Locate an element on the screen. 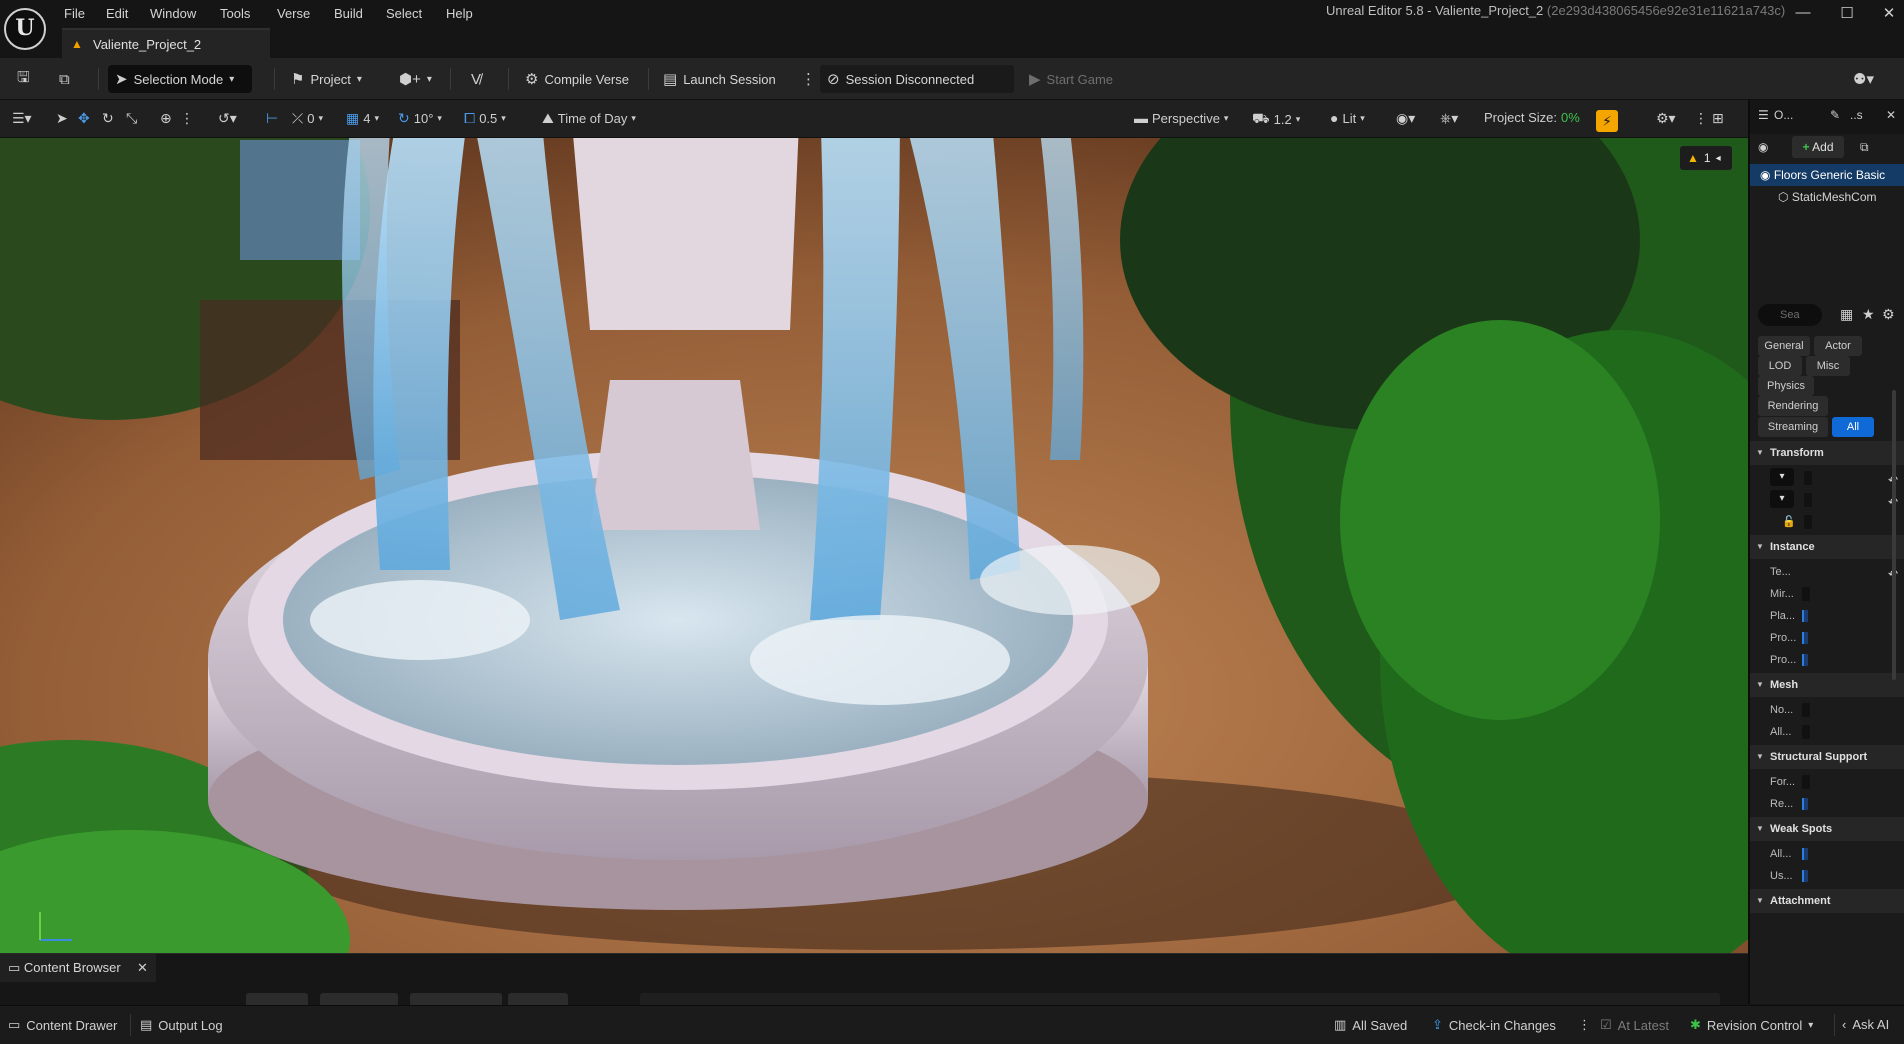 The image size is (1904, 1044). grid-snap-dropdown: ▦ 4 ▾ is located at coordinates (362, 118).